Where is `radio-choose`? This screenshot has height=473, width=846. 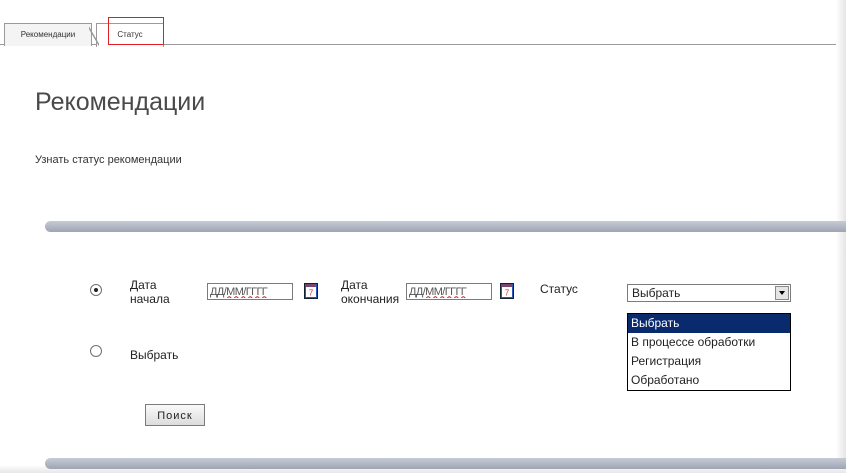 radio-choose is located at coordinates (96, 351).